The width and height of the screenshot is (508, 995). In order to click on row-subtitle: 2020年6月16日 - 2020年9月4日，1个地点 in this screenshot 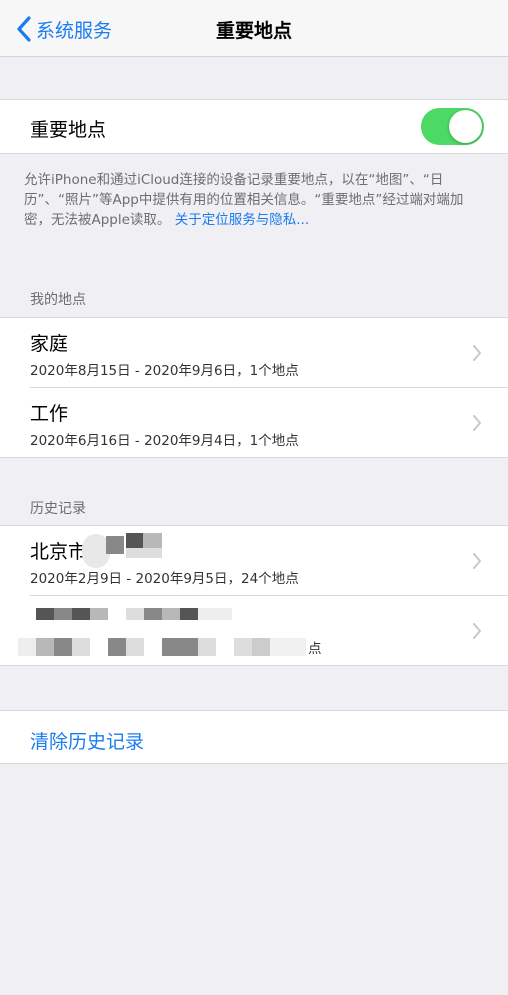, I will do `click(164, 441)`.